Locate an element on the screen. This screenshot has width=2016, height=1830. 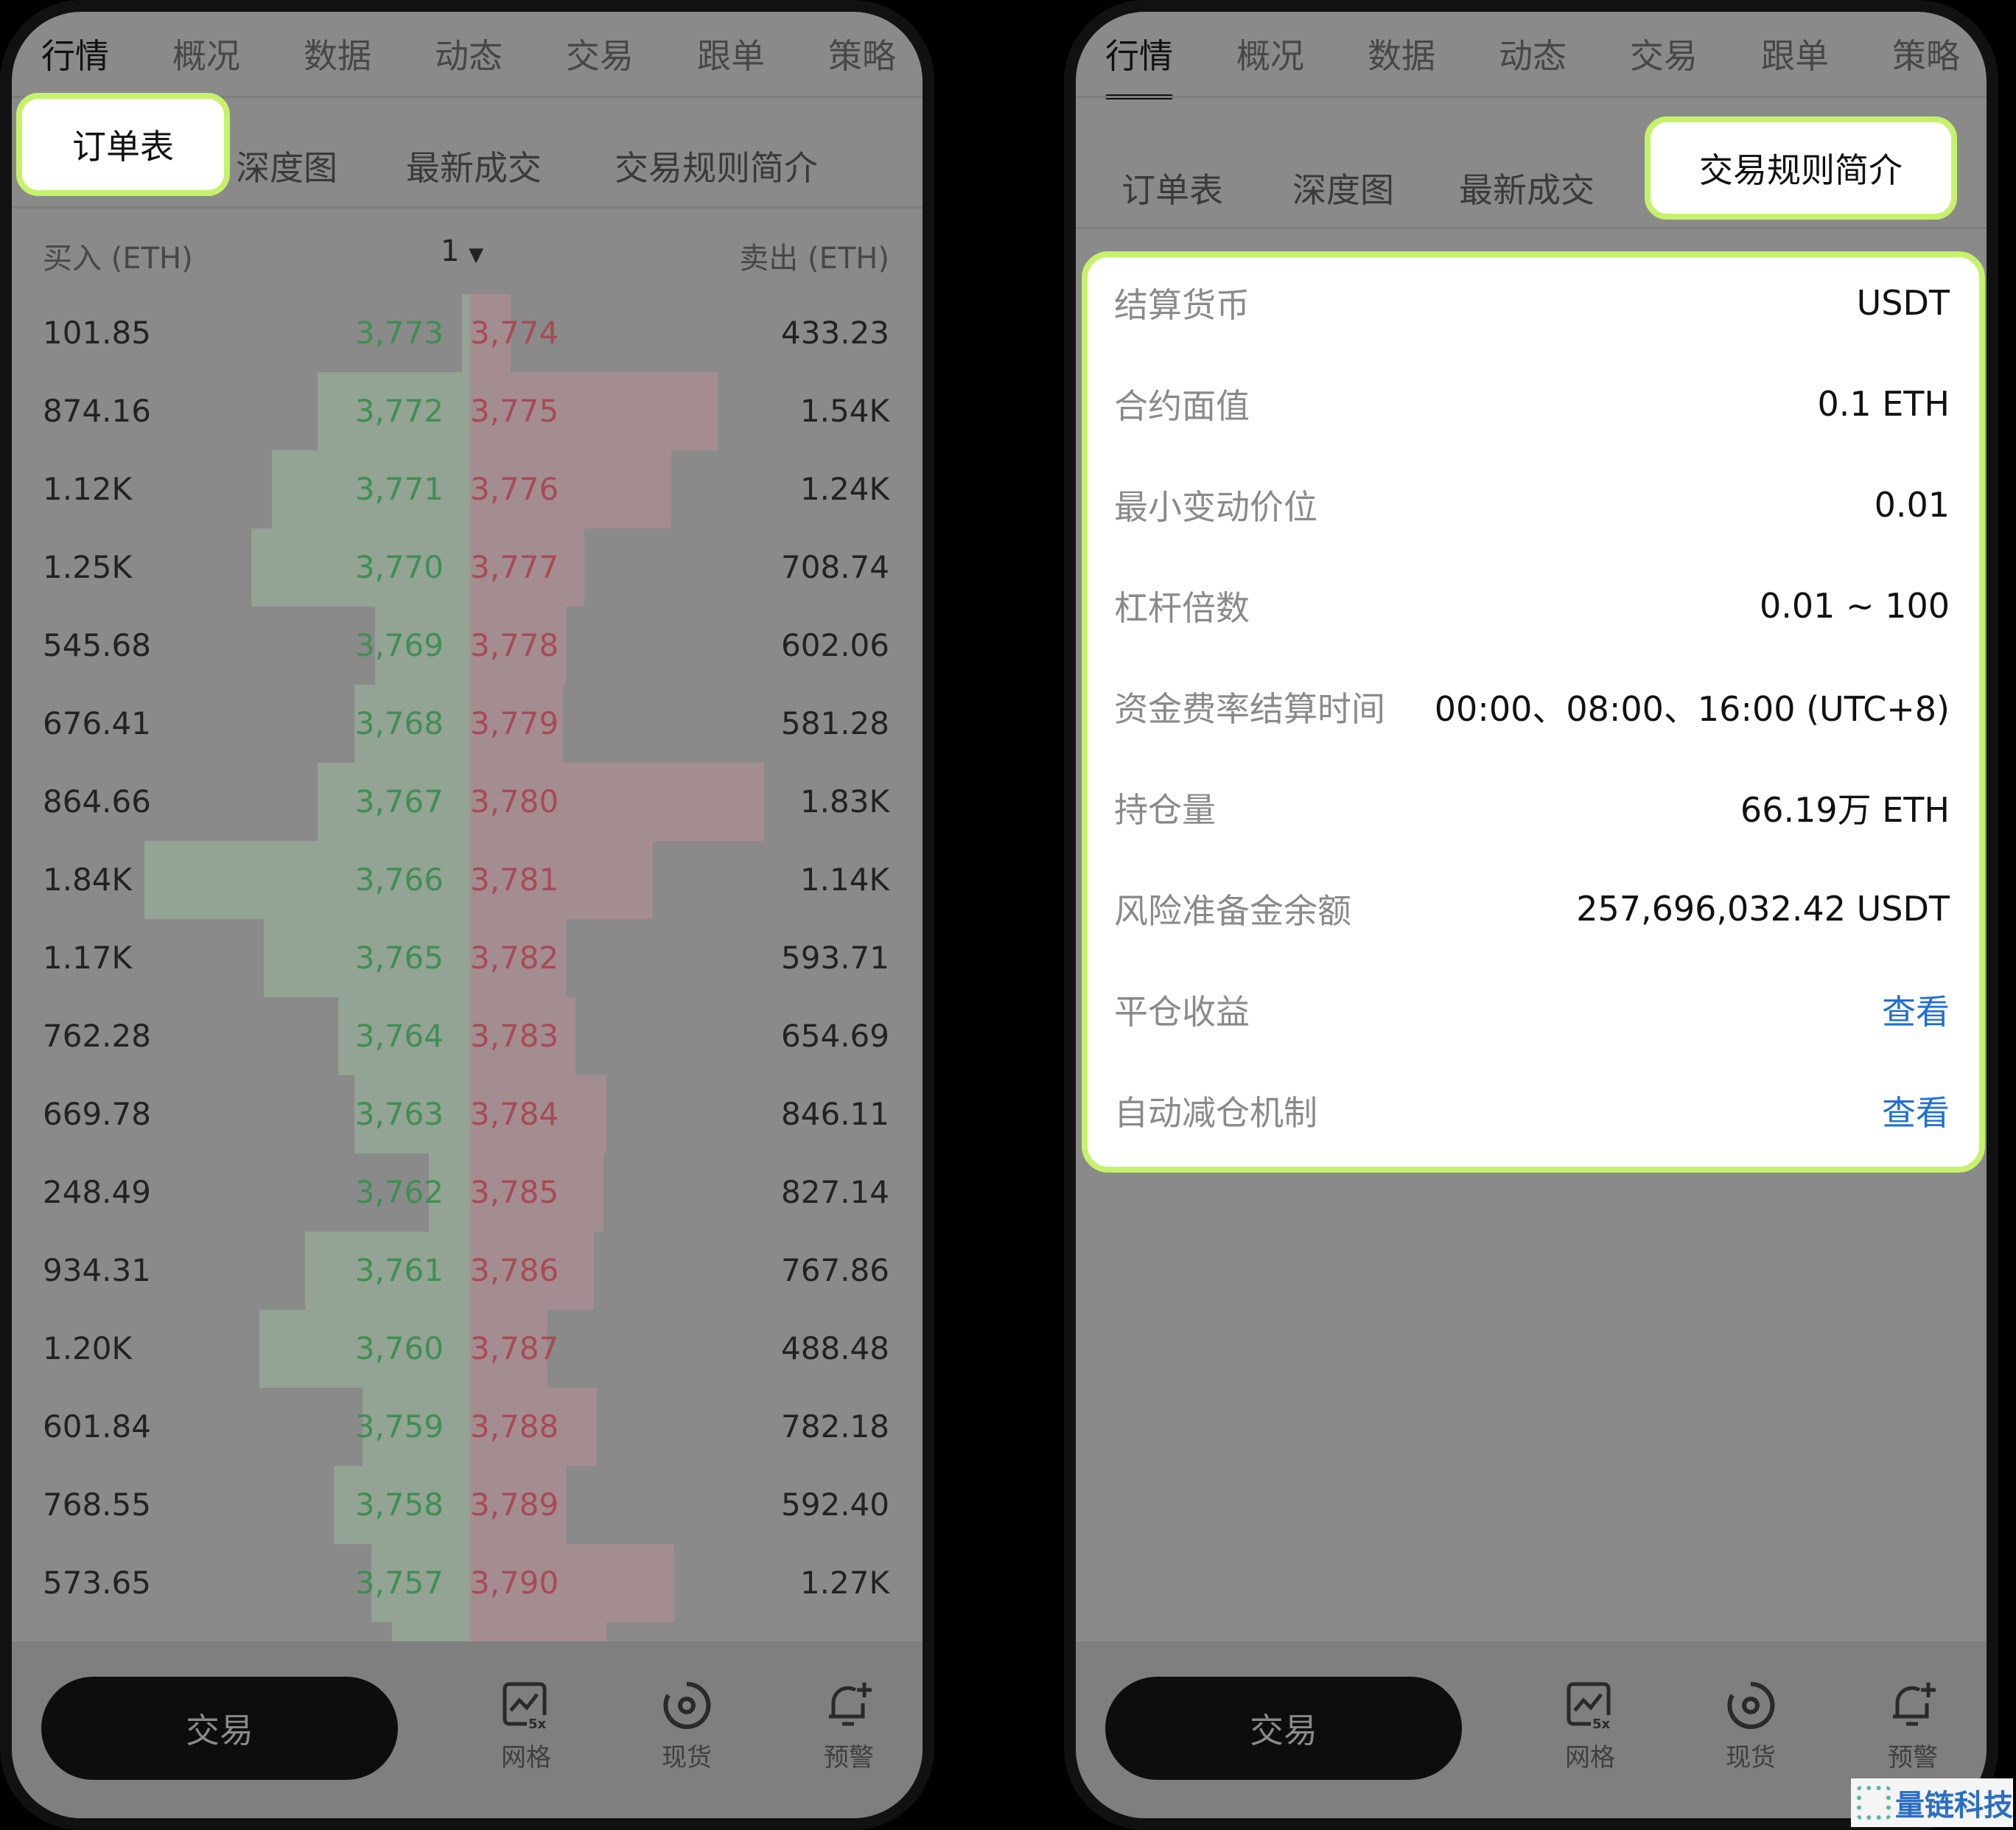
ask-price: 3,779 is located at coordinates (514, 723).